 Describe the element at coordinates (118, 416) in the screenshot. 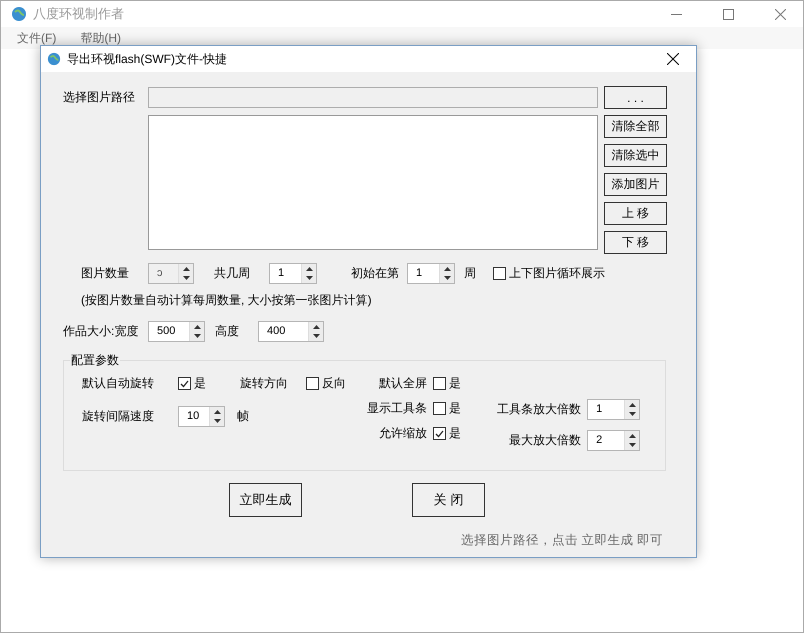

I see `option-label: 旋转间隔速度` at that location.